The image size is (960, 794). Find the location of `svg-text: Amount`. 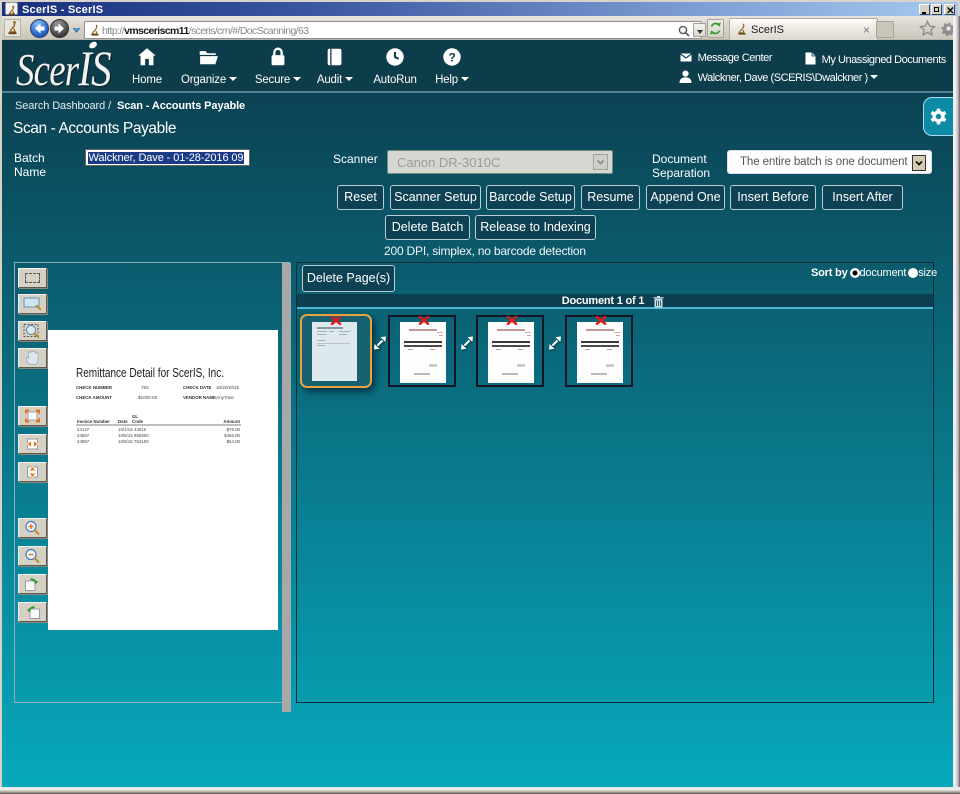

svg-text: Amount is located at coordinates (231, 421).